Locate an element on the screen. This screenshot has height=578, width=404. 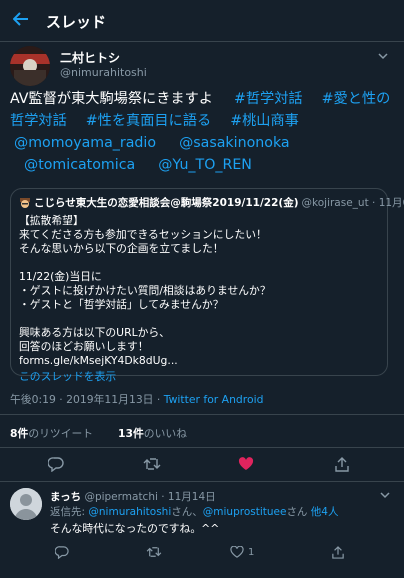
tweet-body-text: AV監督が東大駒場祭にきますよ is located at coordinates (111, 99).